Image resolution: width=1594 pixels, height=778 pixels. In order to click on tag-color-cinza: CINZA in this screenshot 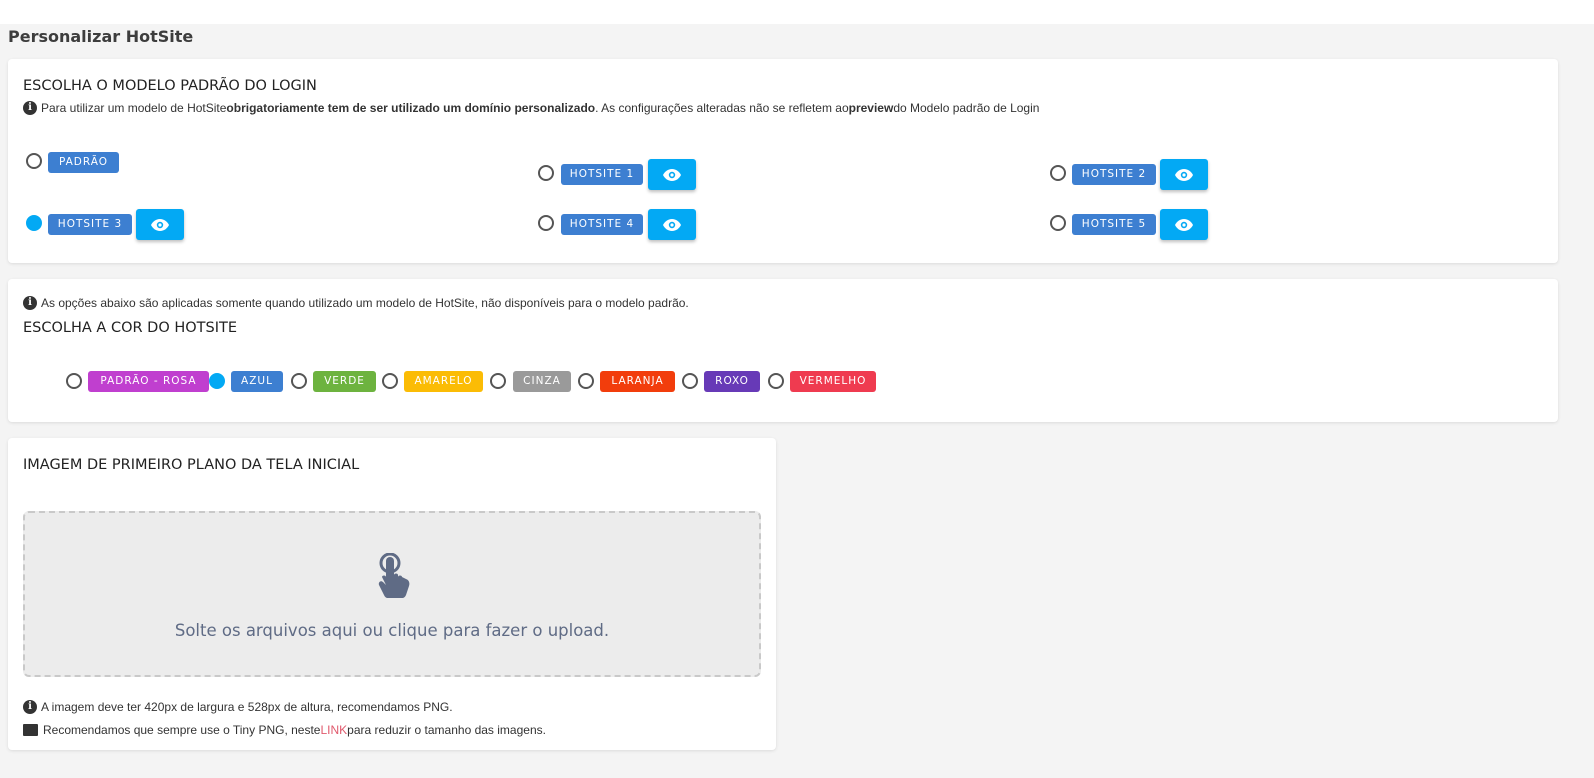, I will do `click(542, 381)`.